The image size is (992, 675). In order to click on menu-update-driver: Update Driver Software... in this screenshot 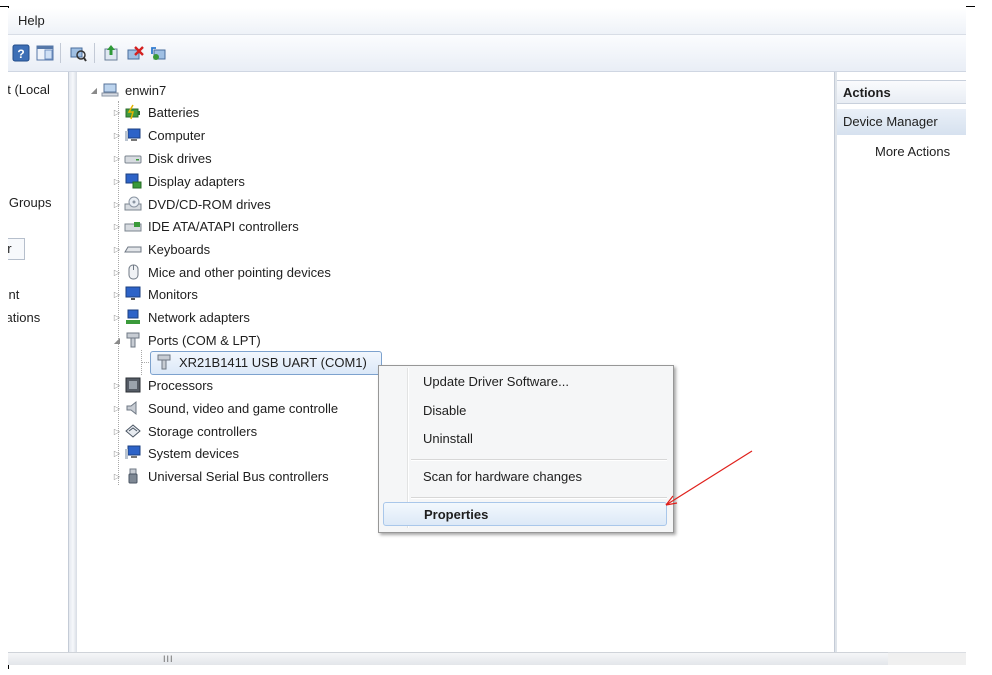, I will do `click(525, 382)`.